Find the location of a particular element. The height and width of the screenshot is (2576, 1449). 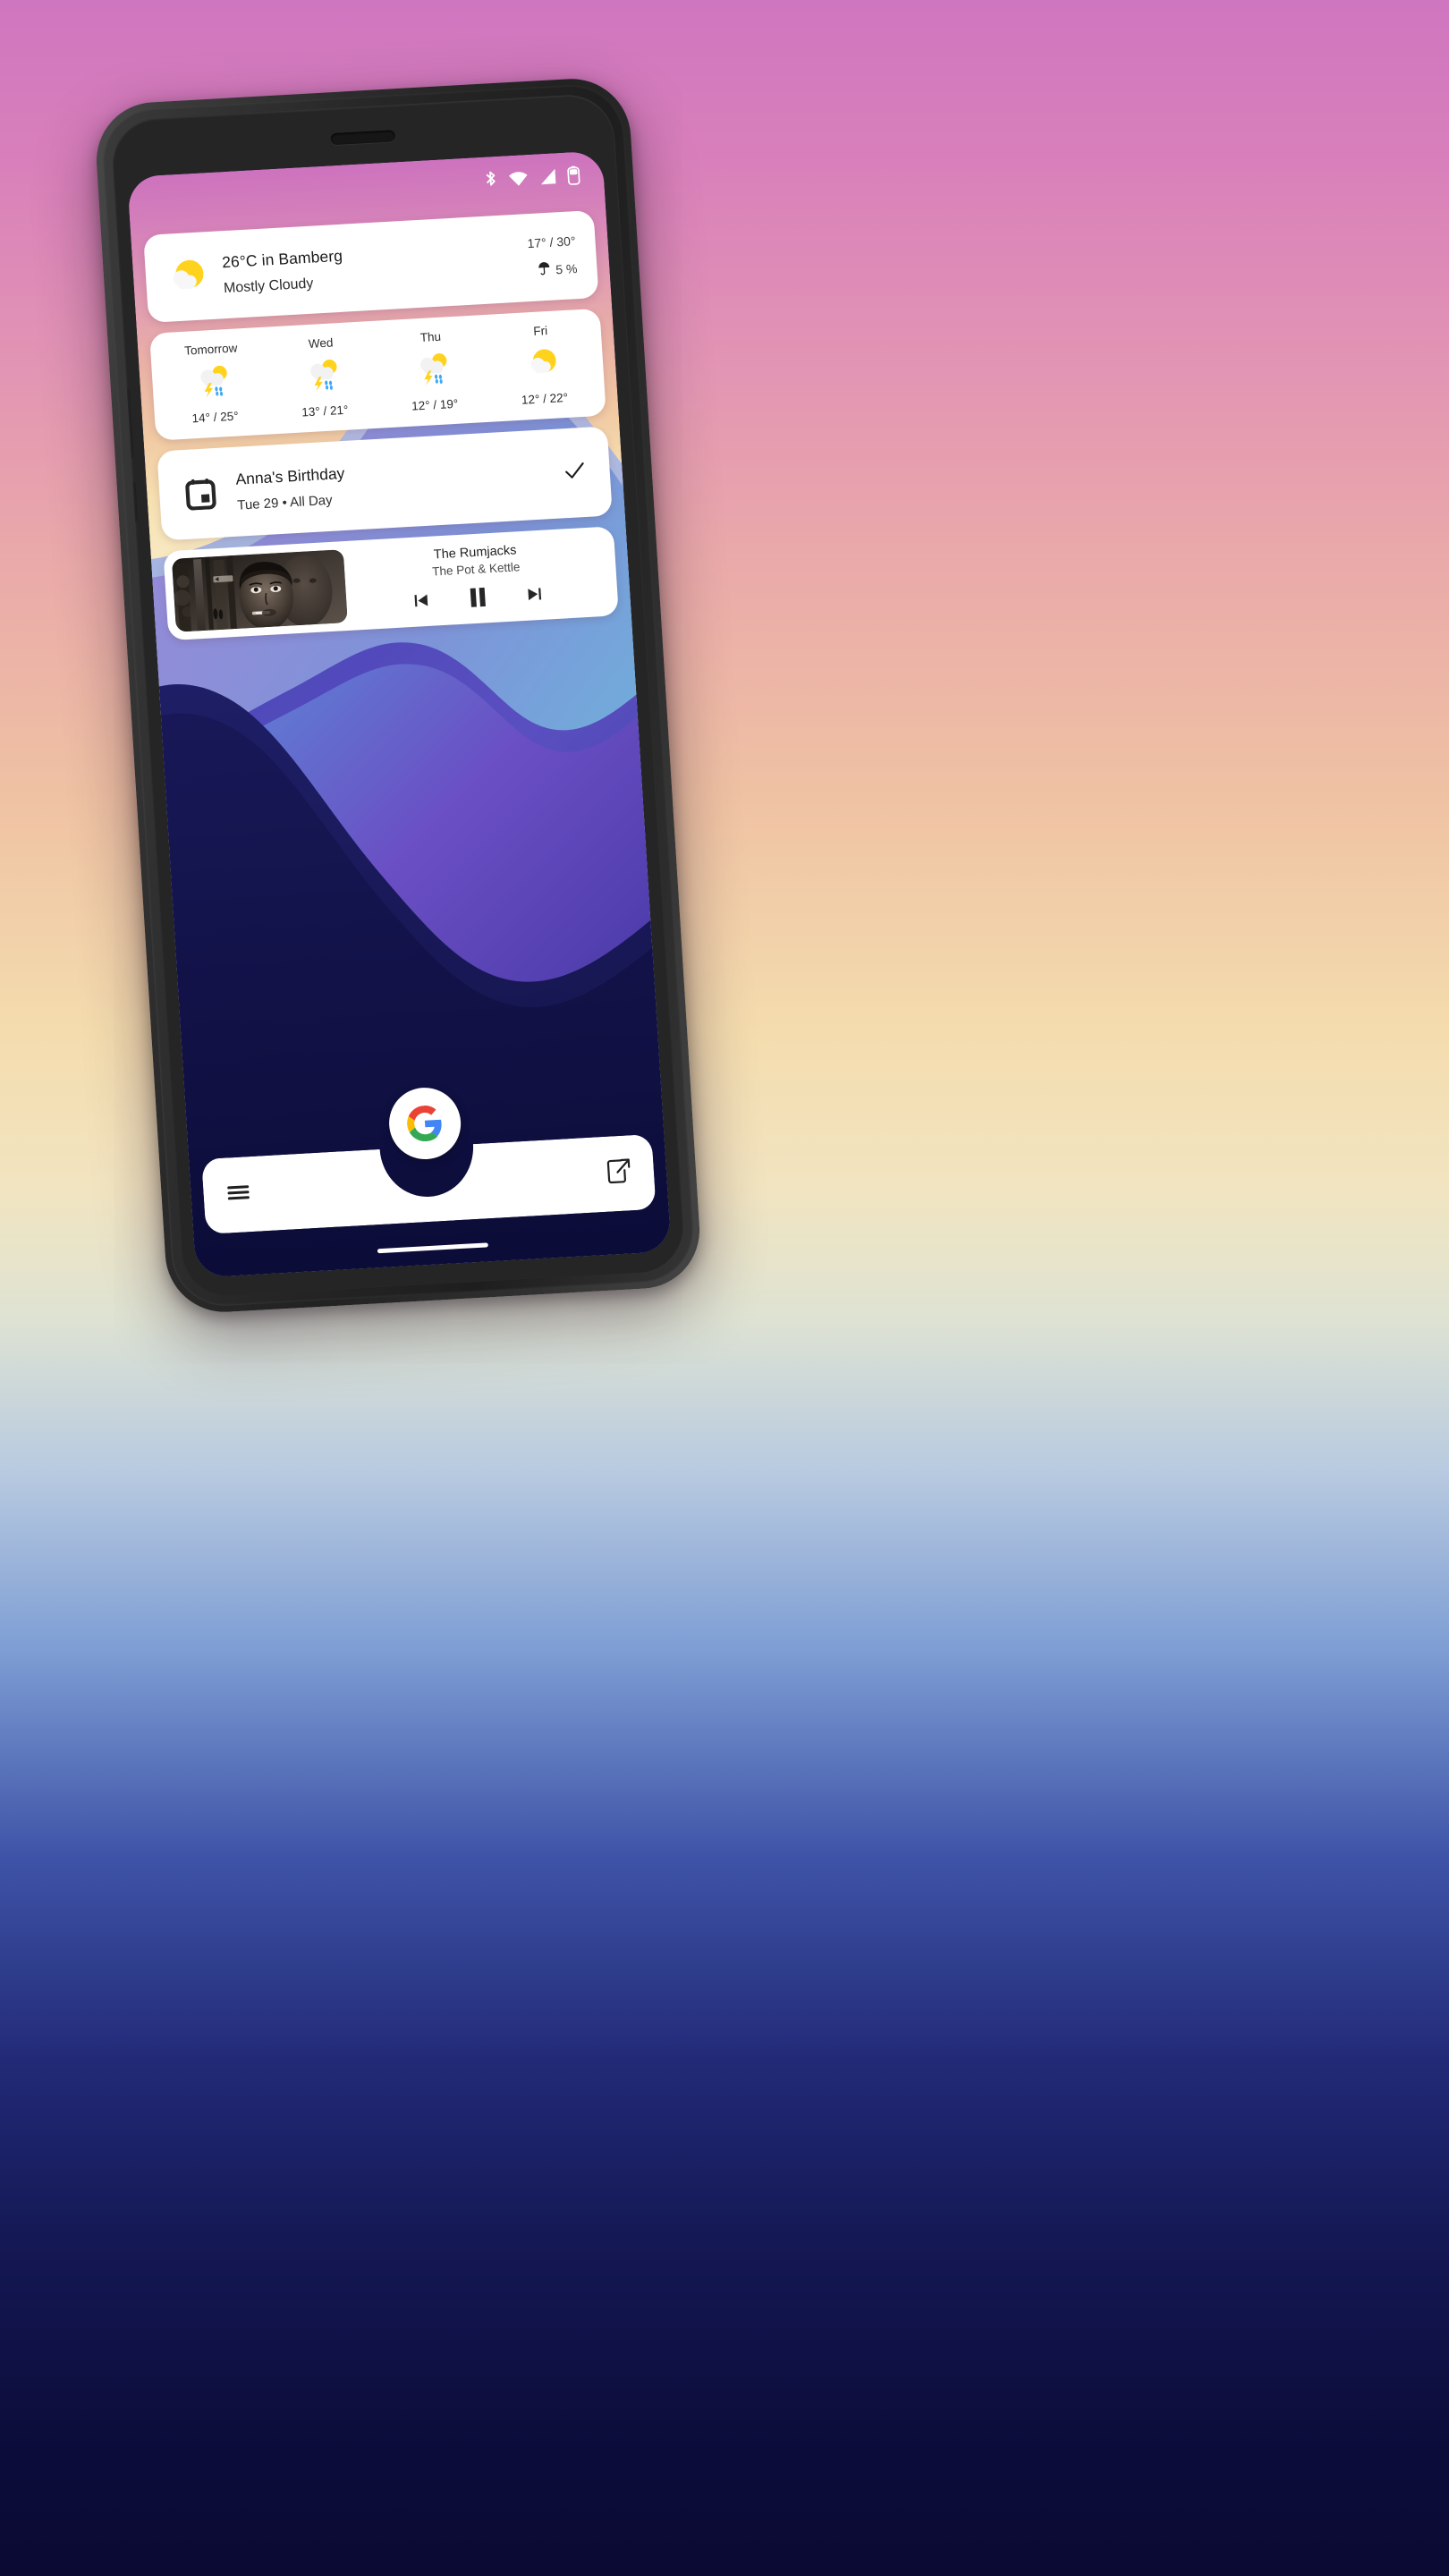

earpiece-speaker-icon is located at coordinates (363, 138).